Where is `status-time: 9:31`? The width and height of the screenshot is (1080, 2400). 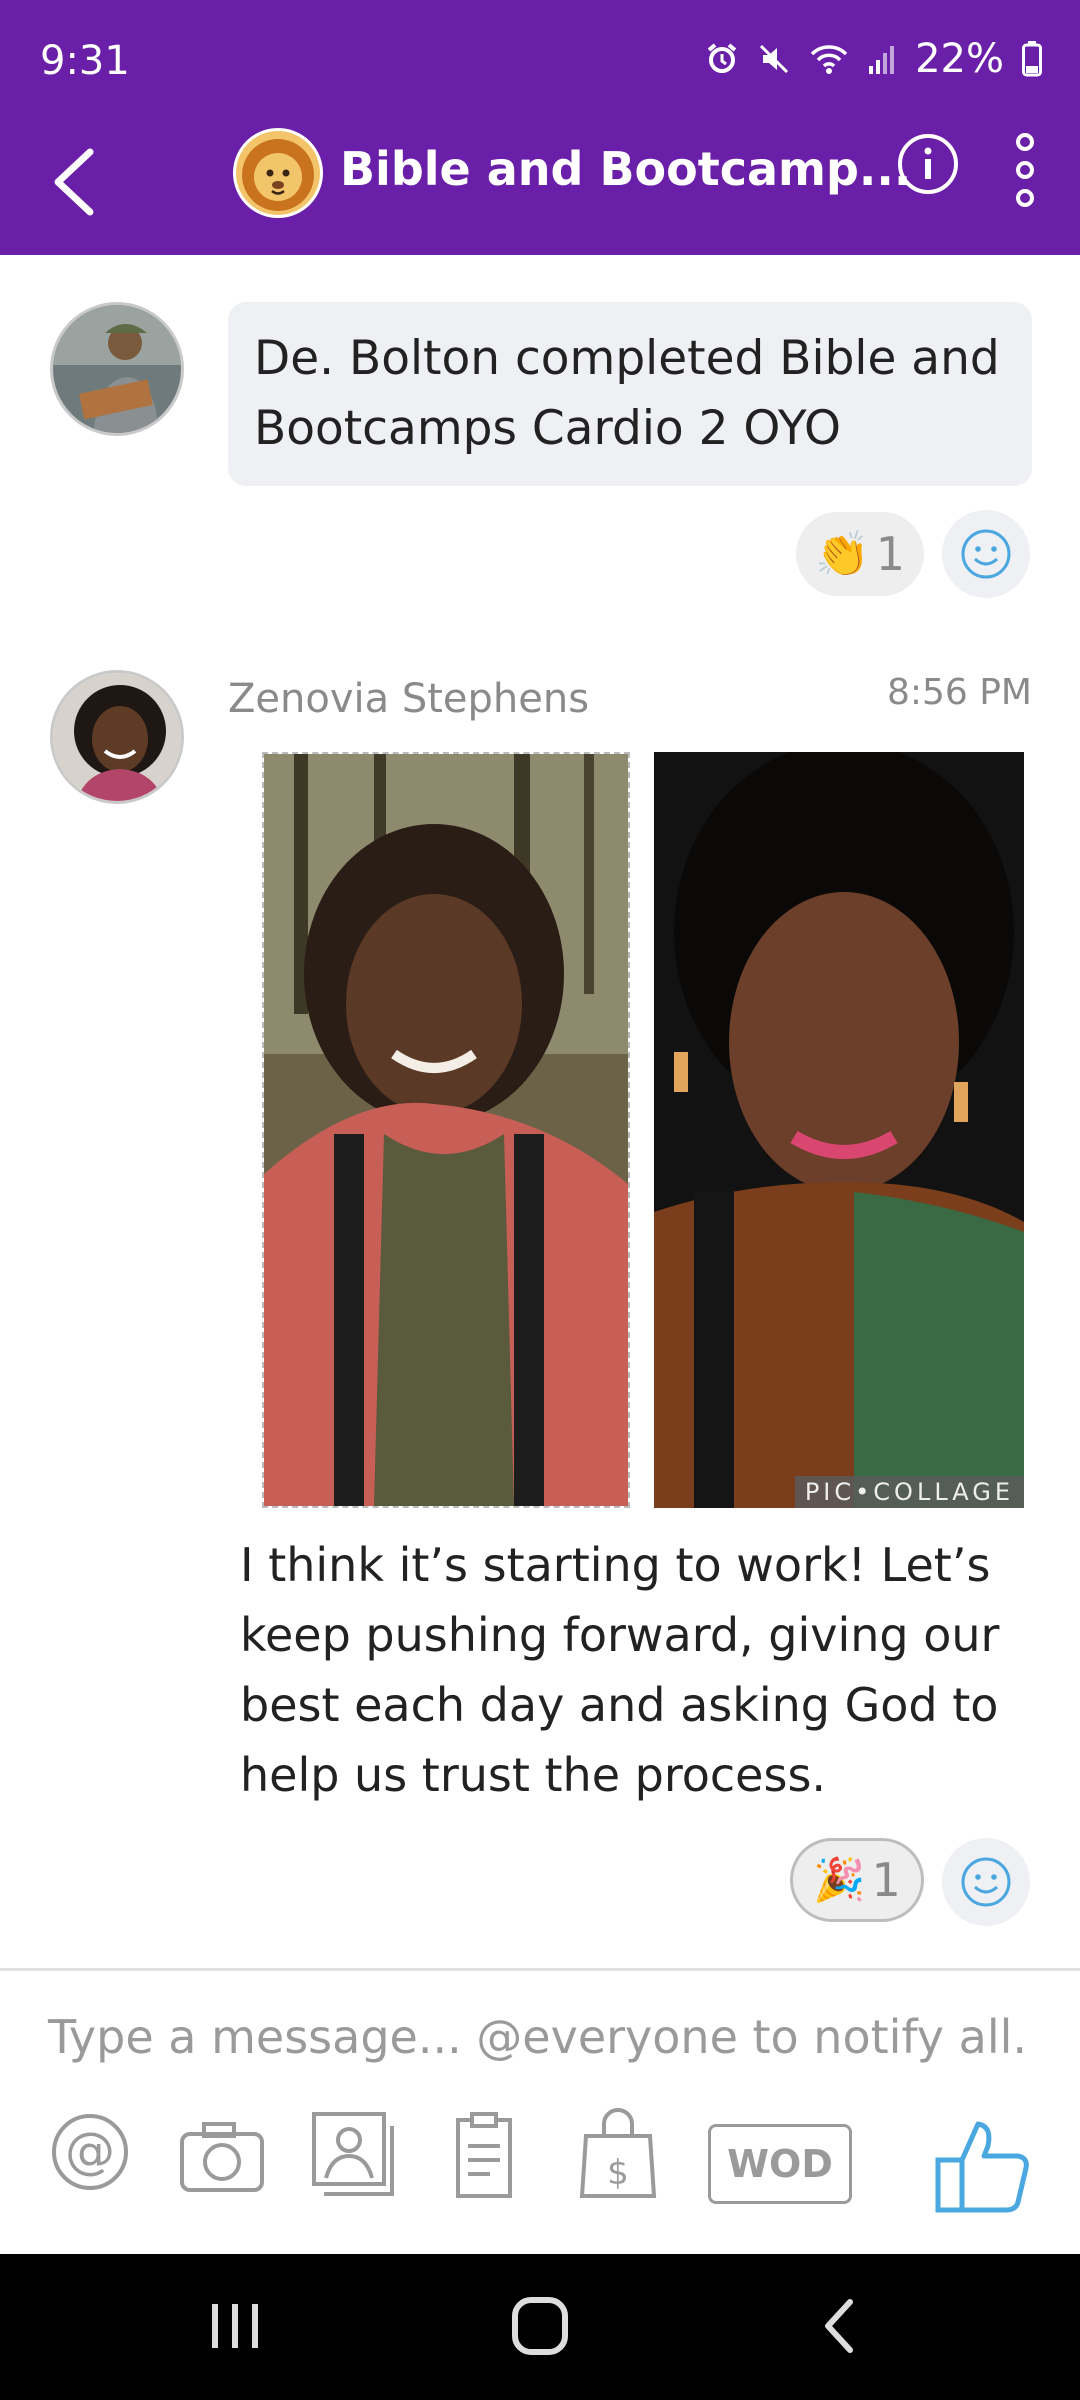
status-time: 9:31 is located at coordinates (85, 61).